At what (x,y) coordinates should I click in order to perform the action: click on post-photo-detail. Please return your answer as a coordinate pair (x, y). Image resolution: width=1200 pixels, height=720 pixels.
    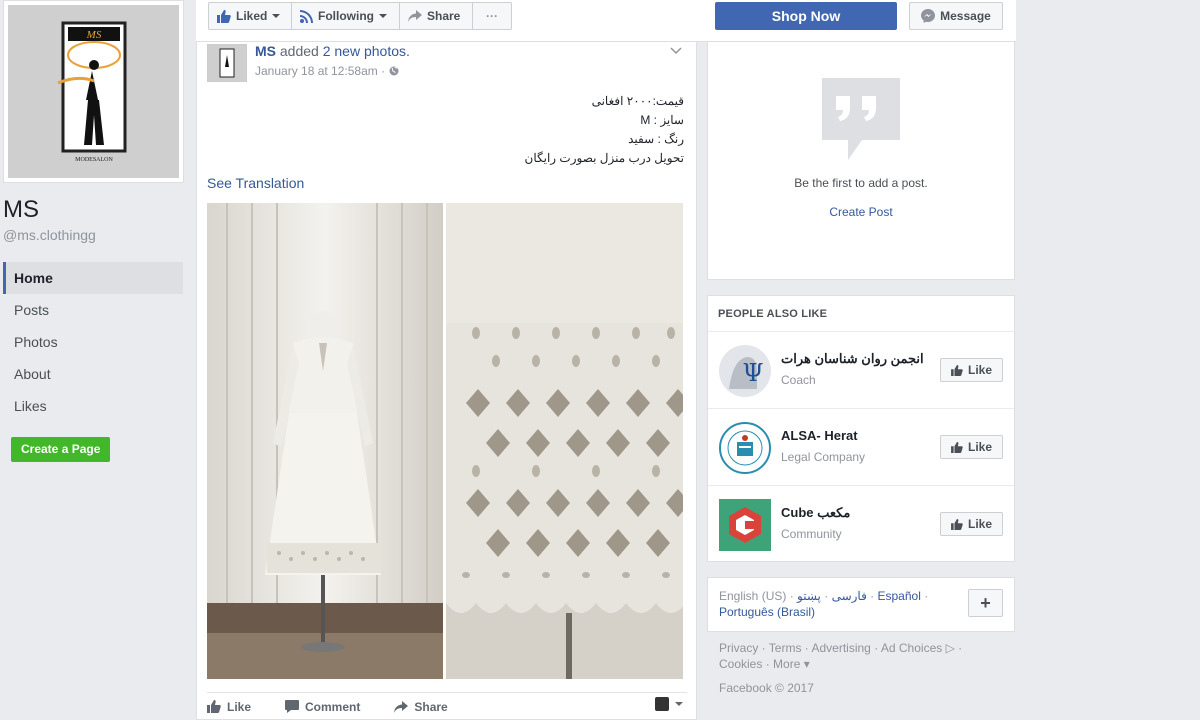
    Looking at the image, I should click on (564, 441).